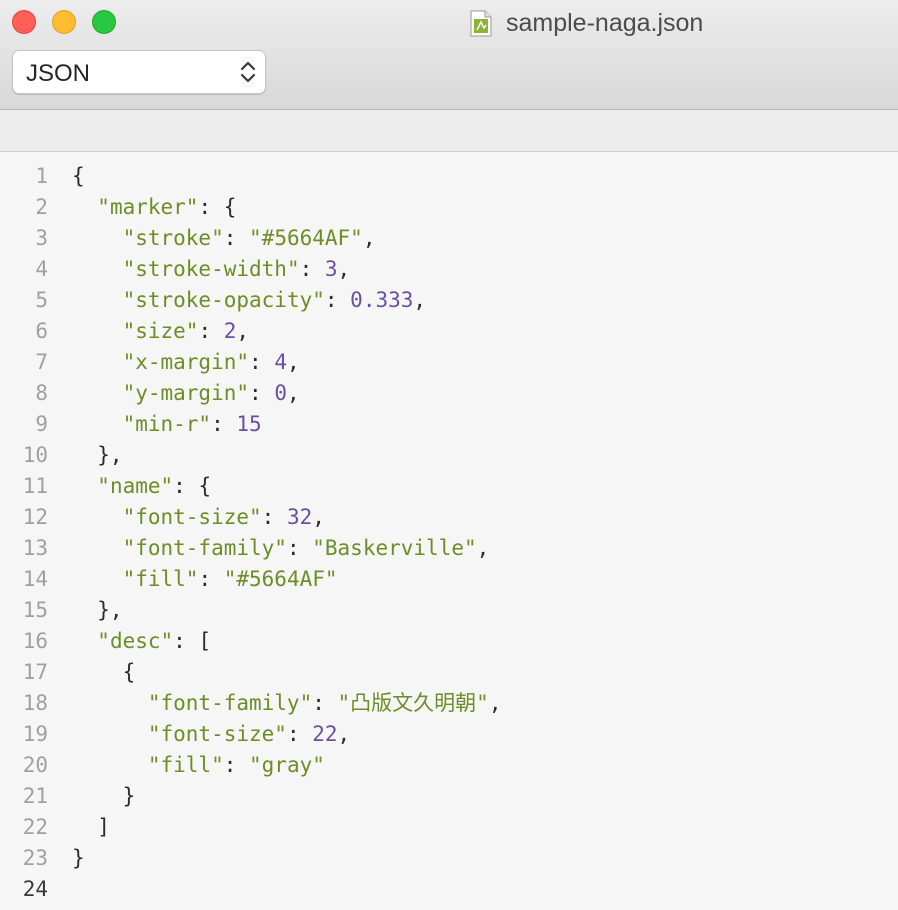  Describe the element at coordinates (192, 641) in the screenshot. I see `punctuation-token: : [` at that location.